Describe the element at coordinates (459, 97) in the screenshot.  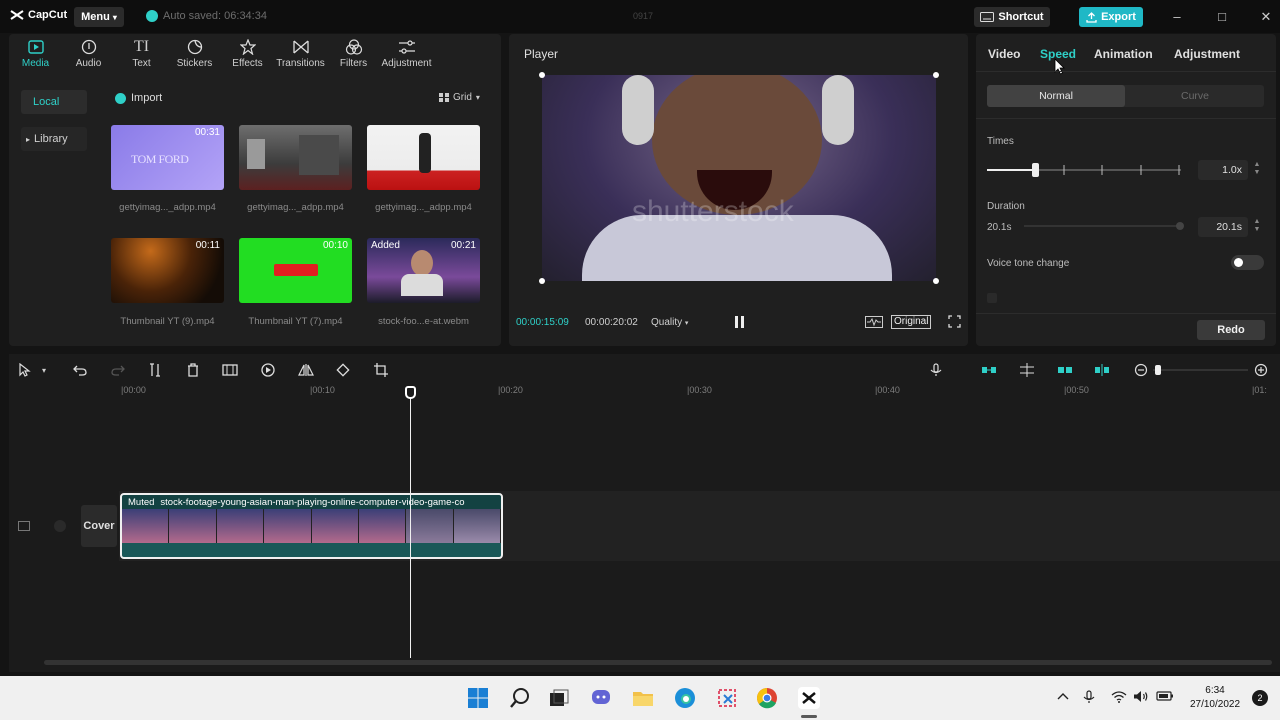
I see `view-mode-select: Grid ▾` at that location.